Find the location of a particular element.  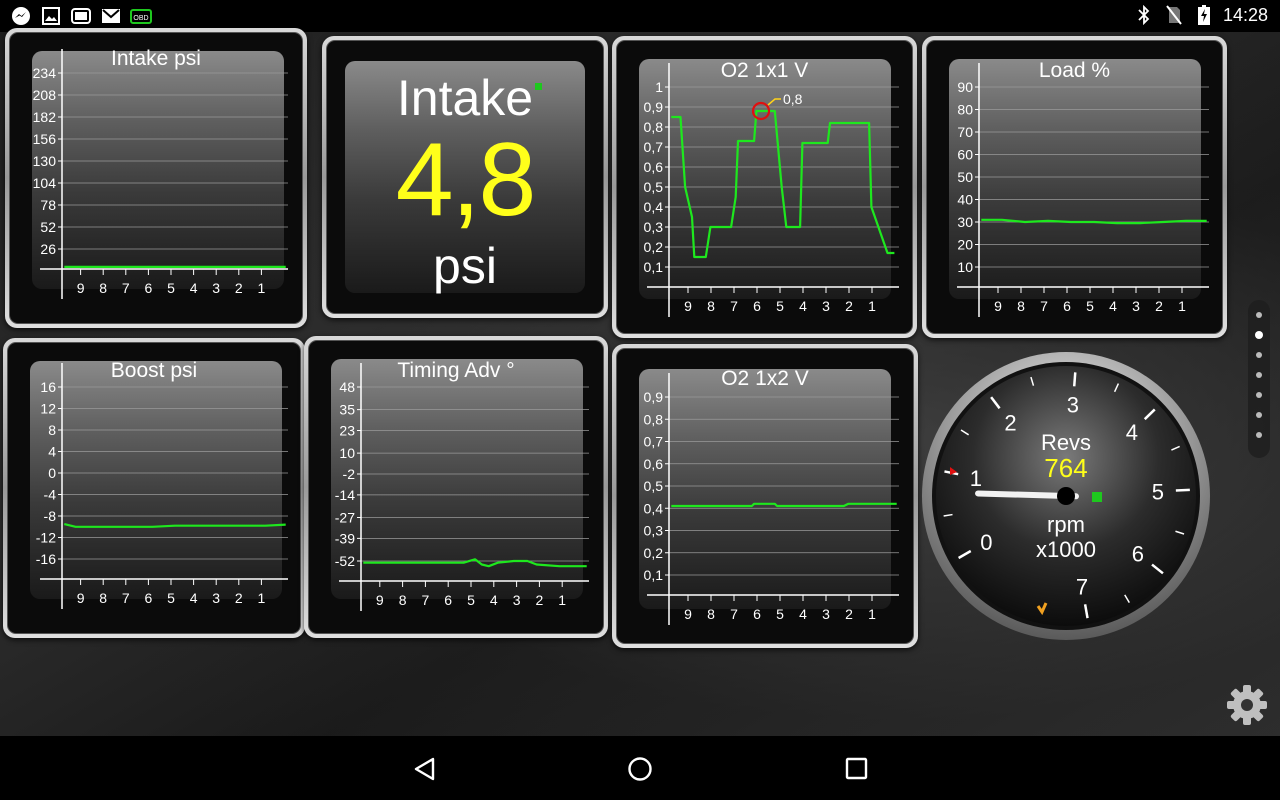

obd-badge-text: OBD is located at coordinates (140, 18).